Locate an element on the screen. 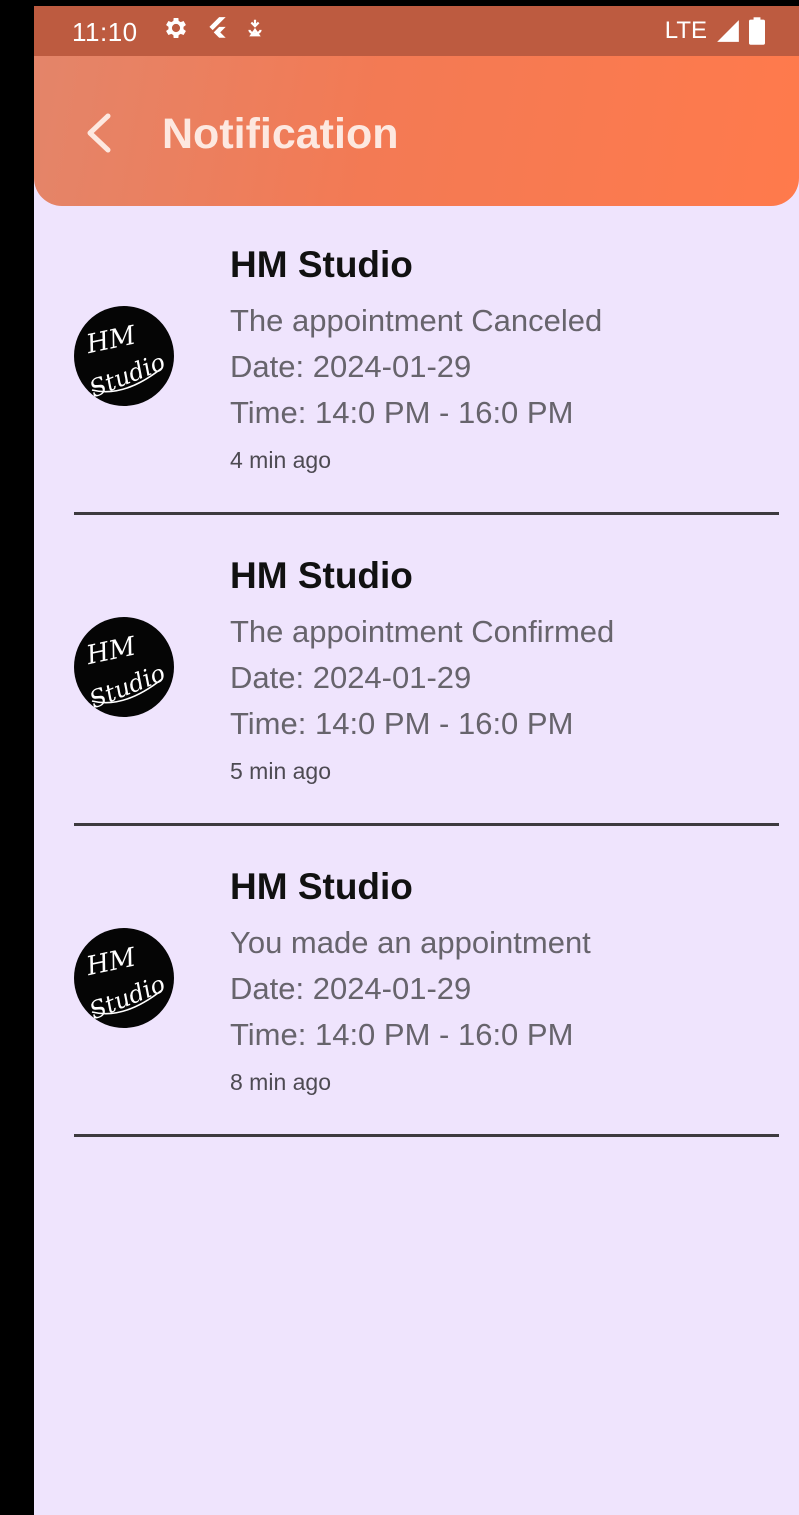 Image resolution: width=799 pixels, height=1515 pixels. chevron-left-icon is located at coordinates (99, 133).